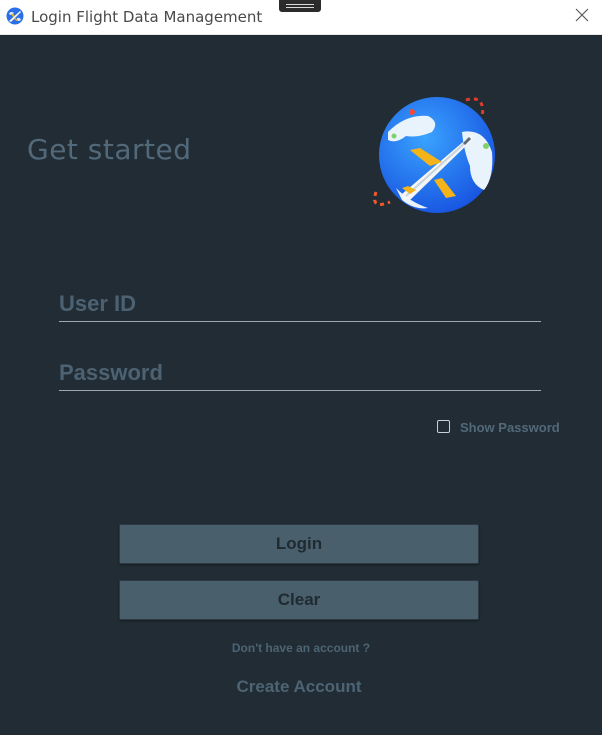 The height and width of the screenshot is (735, 602). I want to click on password-input, so click(300, 373).